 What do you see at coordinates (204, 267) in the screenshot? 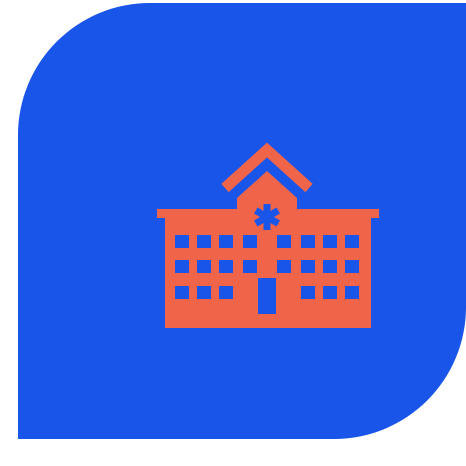
I see `left-windows` at bounding box center [204, 267].